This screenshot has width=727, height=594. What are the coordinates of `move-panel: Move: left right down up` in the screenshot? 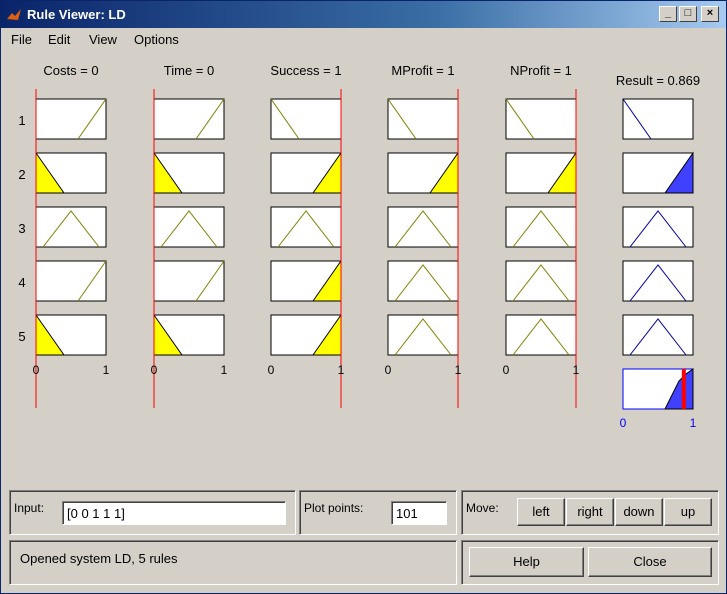 It's located at (590, 512).